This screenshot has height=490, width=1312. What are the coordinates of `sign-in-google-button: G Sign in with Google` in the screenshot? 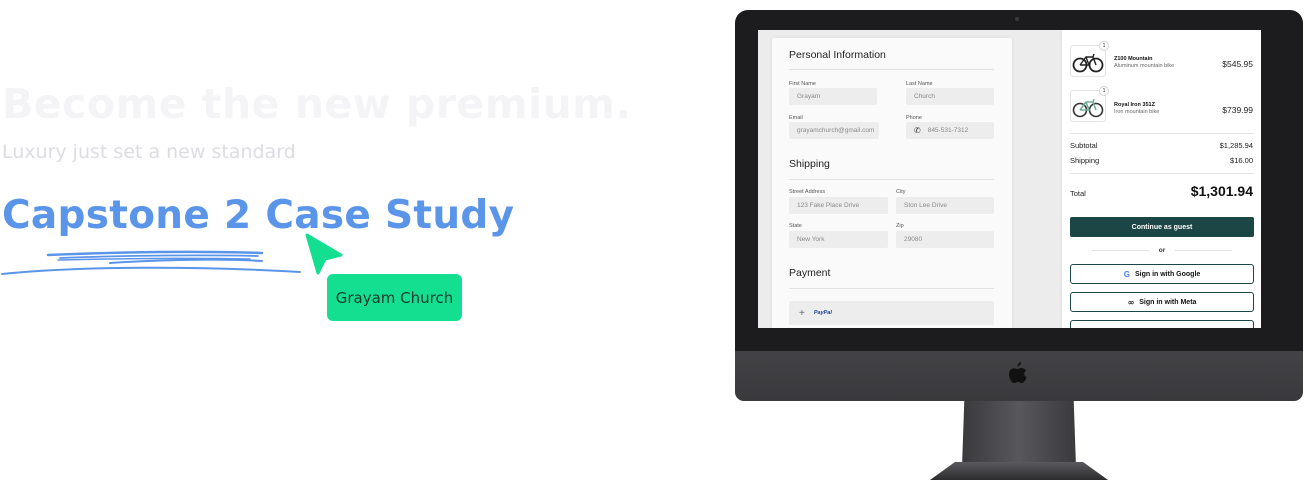 It's located at (1162, 274).